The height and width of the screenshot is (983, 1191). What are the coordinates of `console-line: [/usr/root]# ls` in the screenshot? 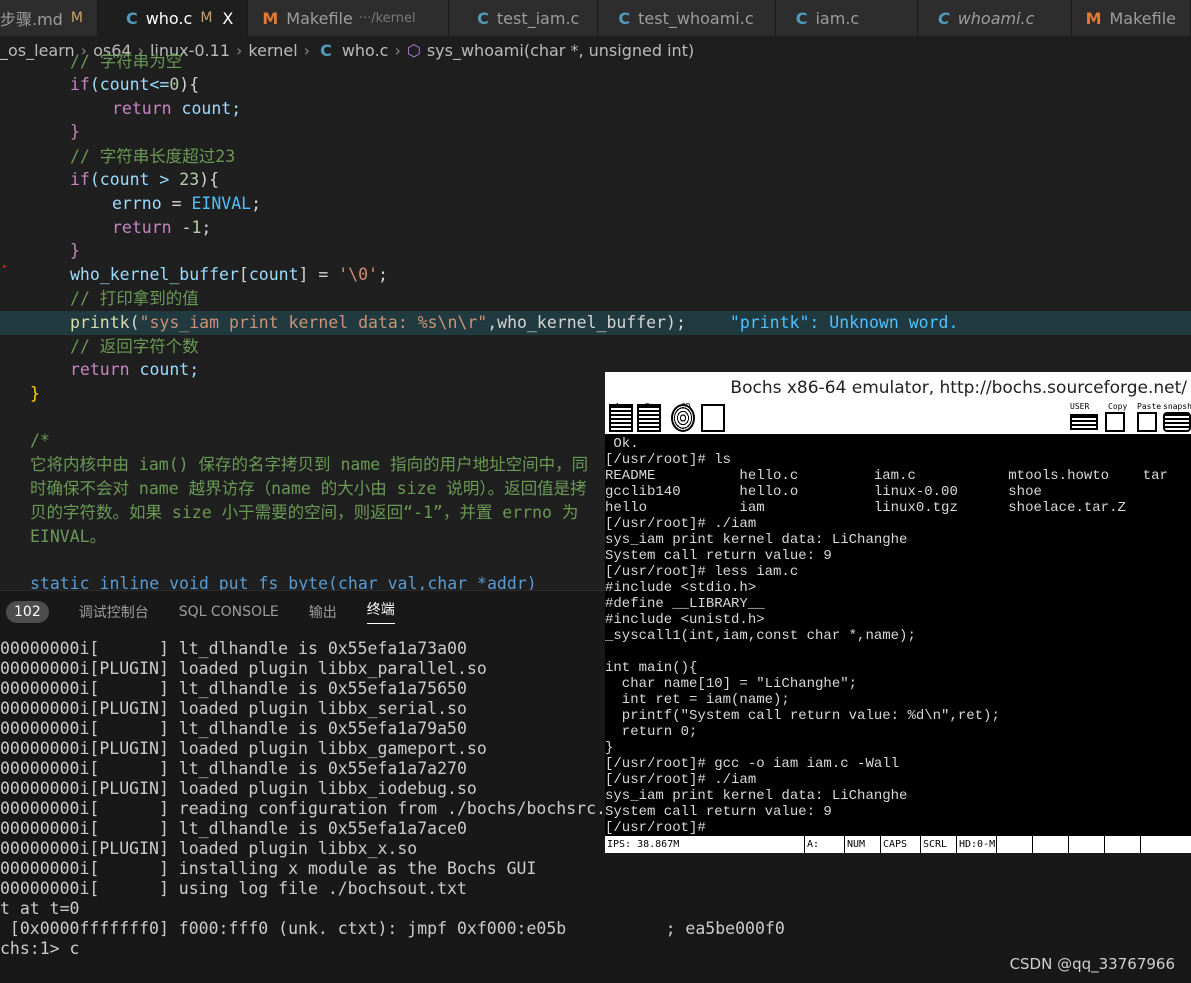 It's located at (668, 460).